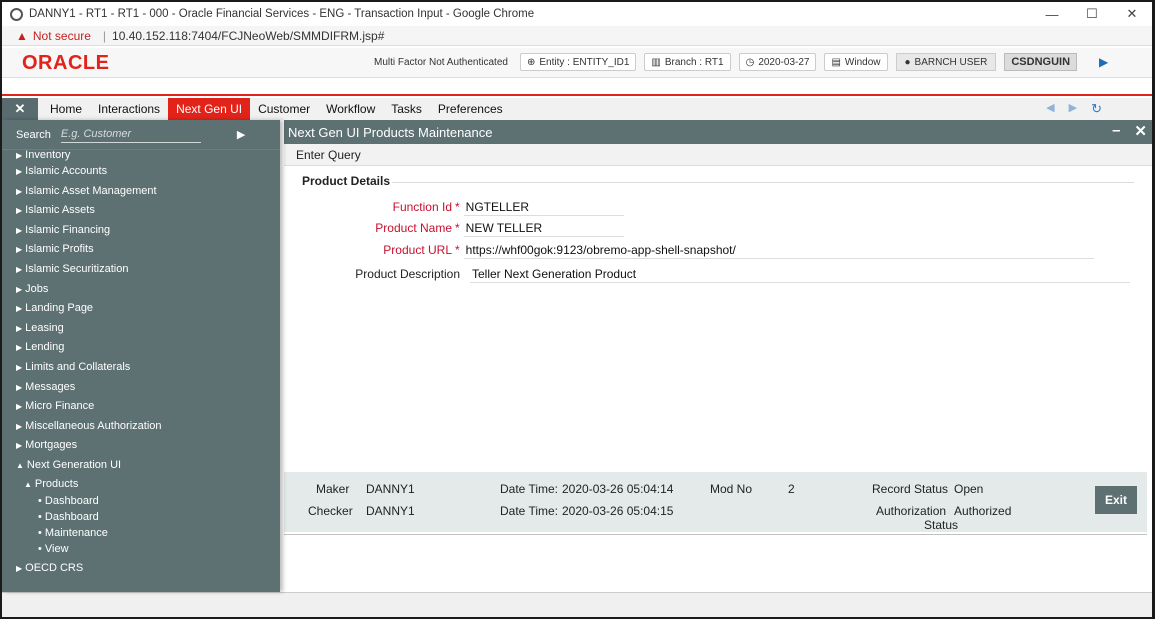  I want to click on panel-title: Next Gen UI Products Maintenance, so click(390, 132).